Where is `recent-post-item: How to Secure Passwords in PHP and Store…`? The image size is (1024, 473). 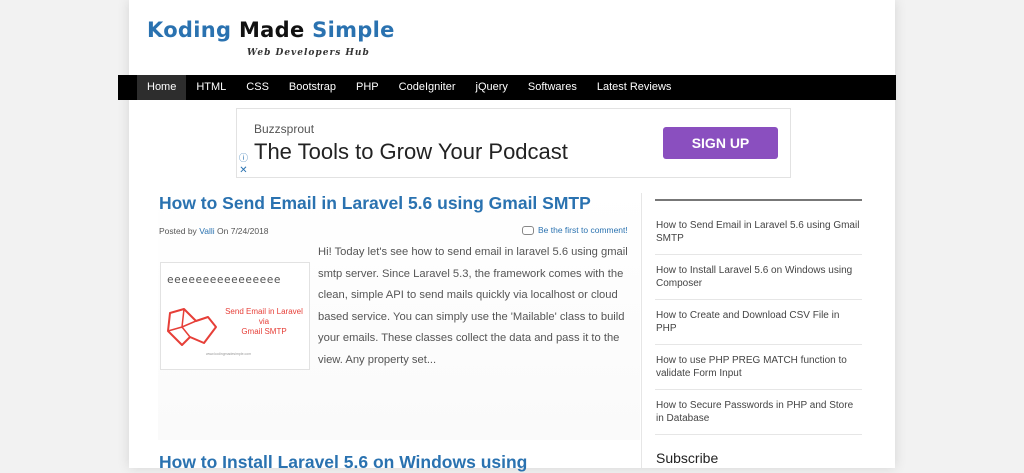
recent-post-item: How to Secure Passwords in PHP and Store… is located at coordinates (758, 412).